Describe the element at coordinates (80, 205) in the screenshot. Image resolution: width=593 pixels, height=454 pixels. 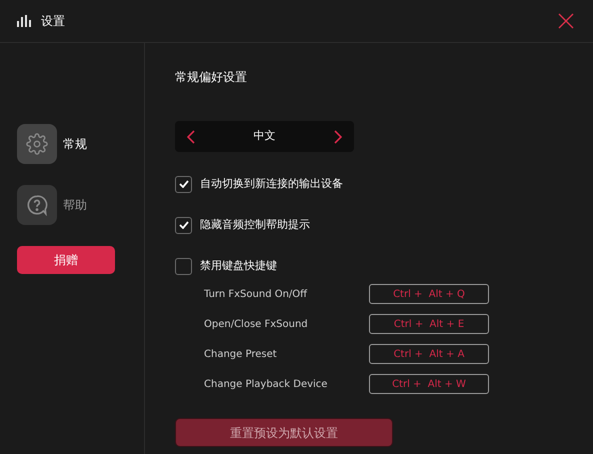
I see `sidebar-item: 帮助` at that location.